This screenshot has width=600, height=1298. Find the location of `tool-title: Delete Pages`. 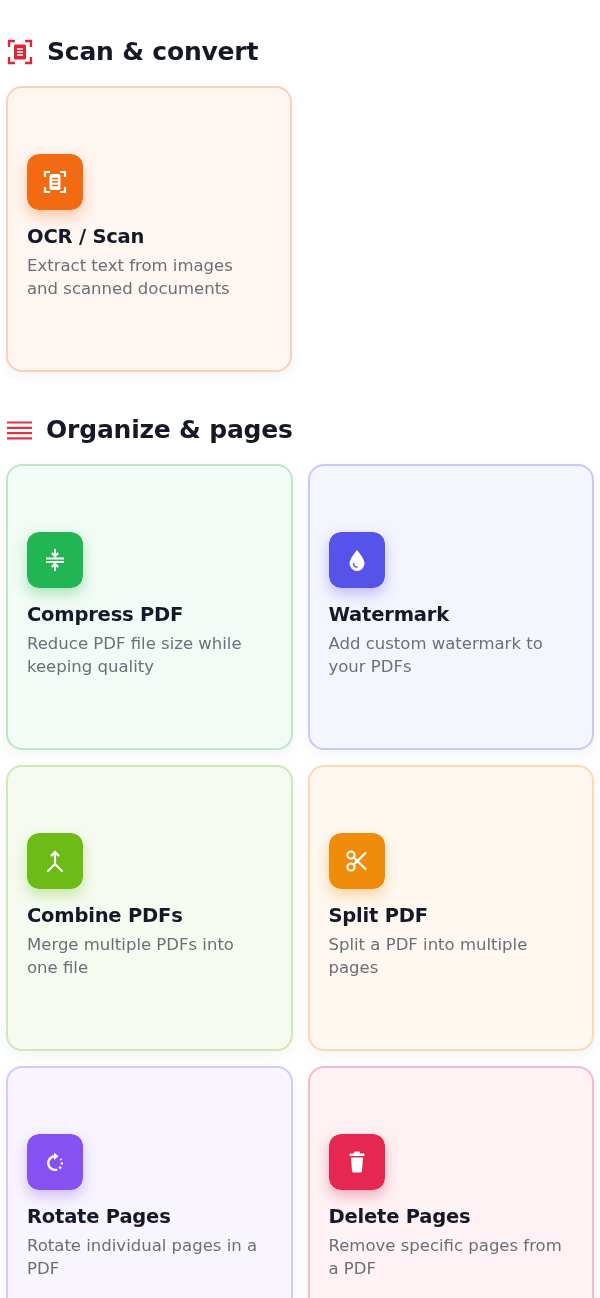

tool-title: Delete Pages is located at coordinates (400, 1217).